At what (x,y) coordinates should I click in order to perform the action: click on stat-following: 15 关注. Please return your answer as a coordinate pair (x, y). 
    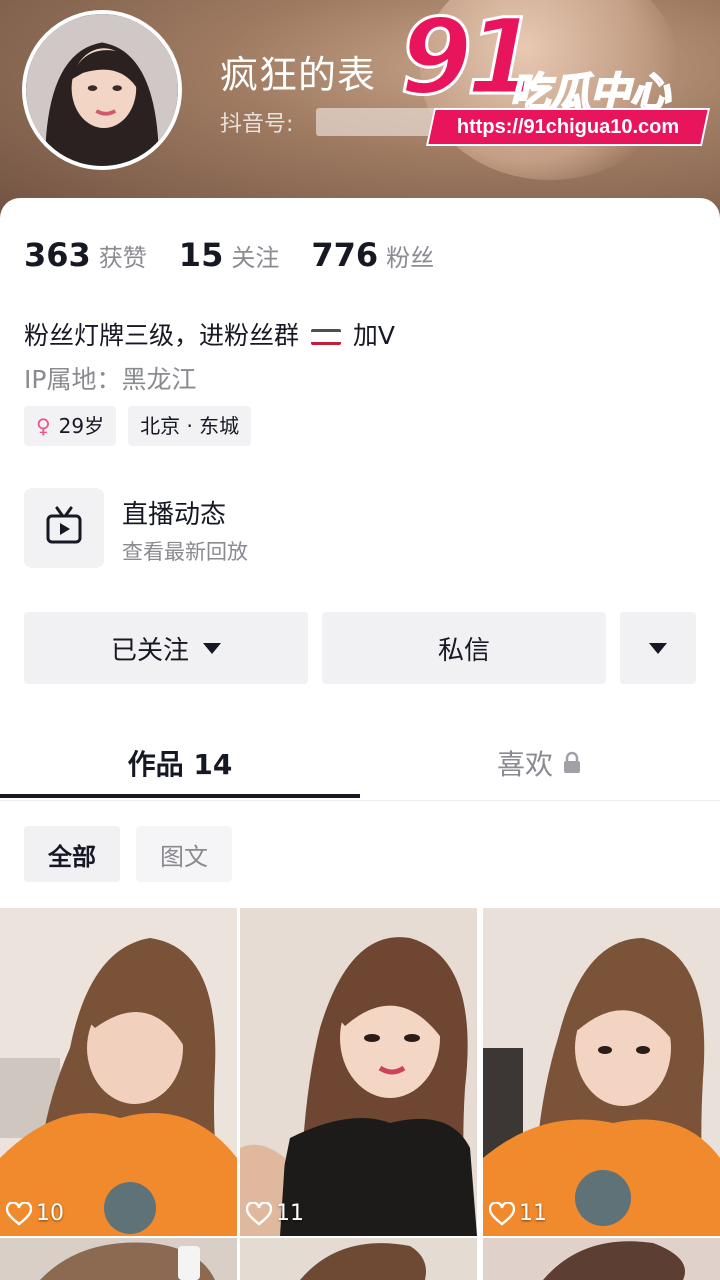
    Looking at the image, I should click on (229, 255).